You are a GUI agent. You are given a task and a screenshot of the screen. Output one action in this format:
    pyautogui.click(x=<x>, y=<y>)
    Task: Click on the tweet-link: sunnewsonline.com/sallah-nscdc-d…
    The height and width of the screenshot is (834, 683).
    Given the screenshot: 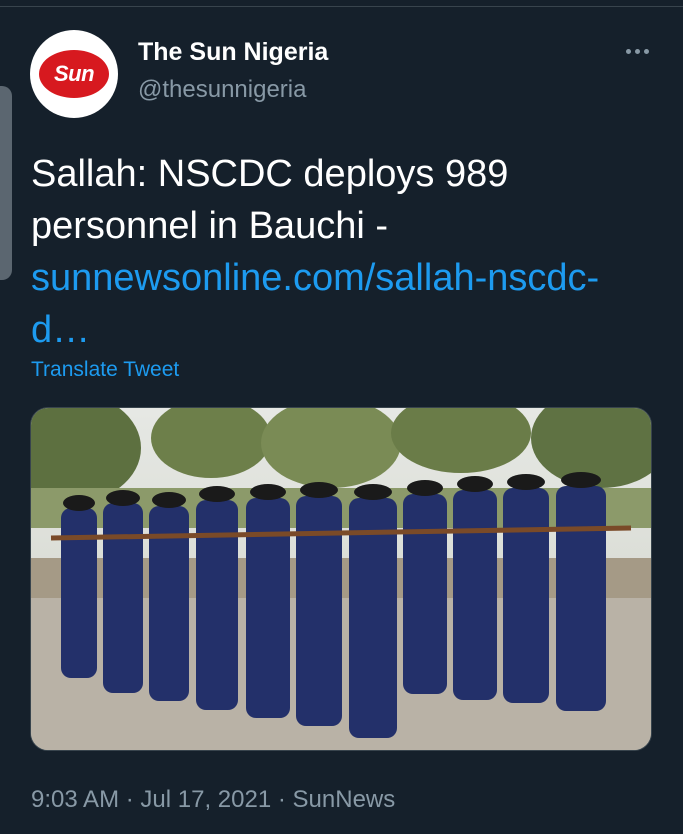 What is the action you would take?
    pyautogui.click(x=315, y=304)
    